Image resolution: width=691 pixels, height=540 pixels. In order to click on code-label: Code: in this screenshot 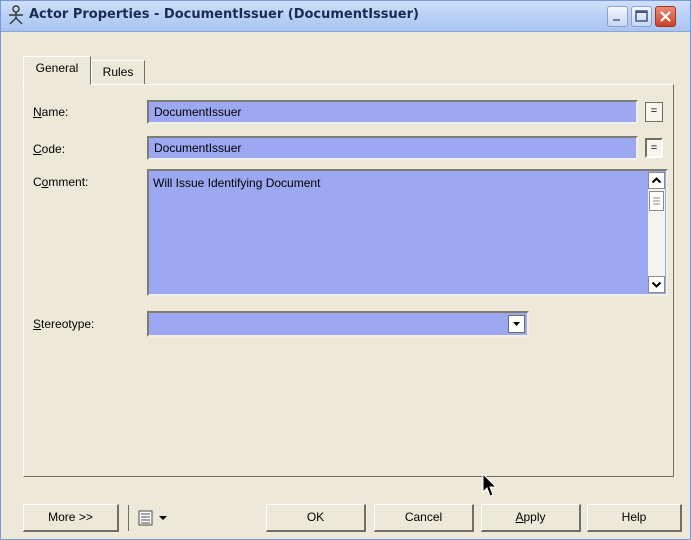, I will do `click(49, 149)`.